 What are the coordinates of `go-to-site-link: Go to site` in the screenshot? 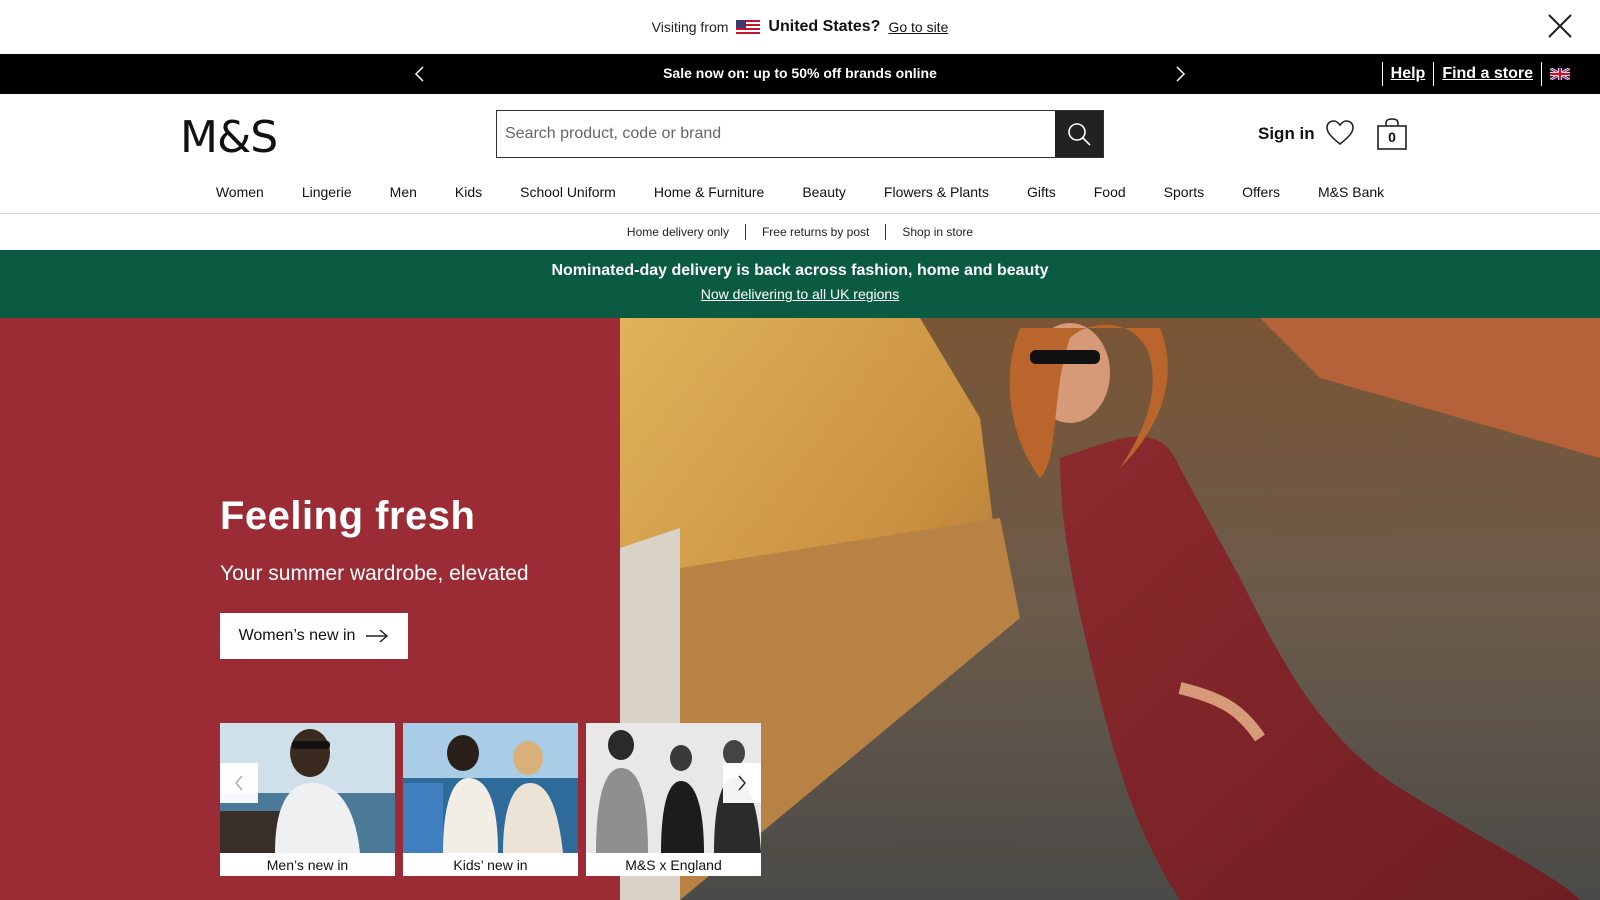 It's located at (918, 27).